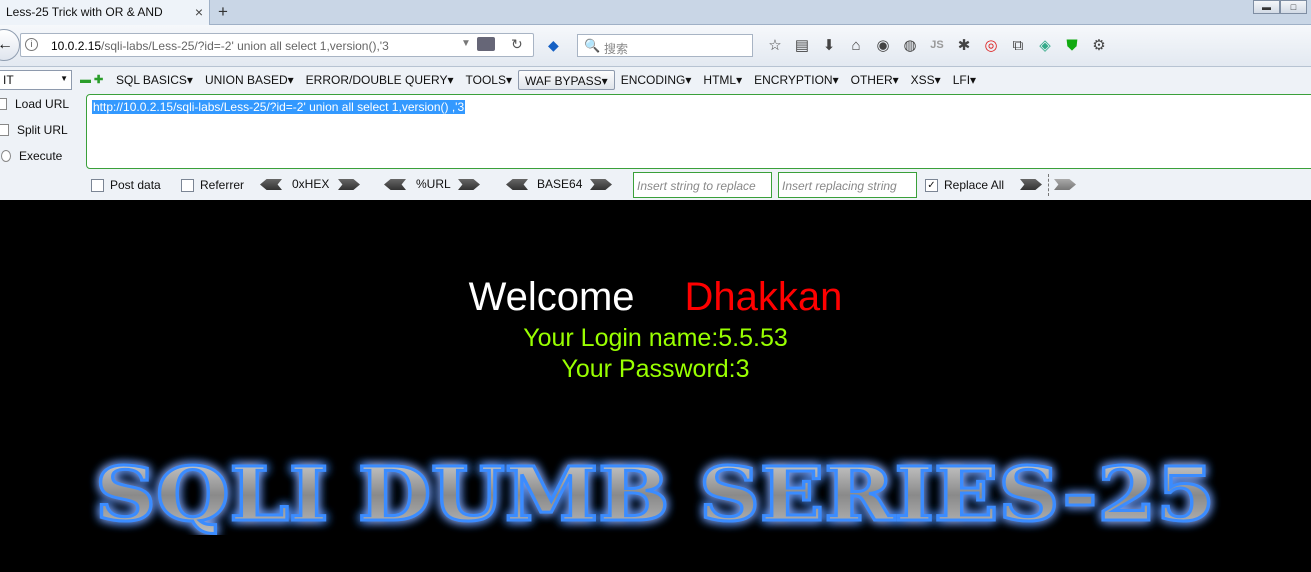 The image size is (1311, 572). Describe the element at coordinates (249, 80) in the screenshot. I see `menu-union-based: UNION BASED▾` at that location.